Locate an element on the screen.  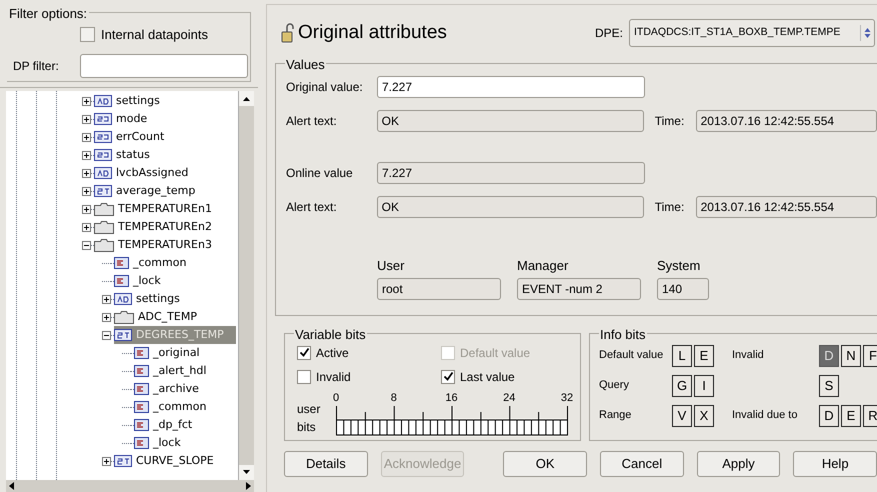
user-bits-label: user bits is located at coordinates (309, 418).